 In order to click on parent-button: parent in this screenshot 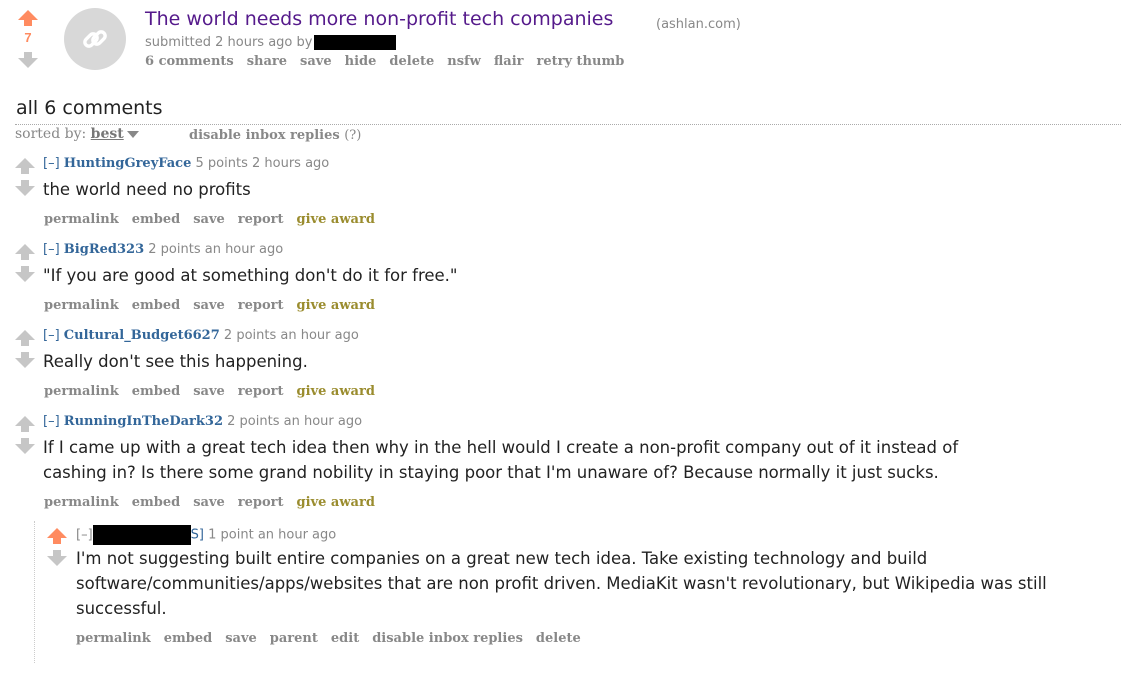, I will do `click(294, 638)`.